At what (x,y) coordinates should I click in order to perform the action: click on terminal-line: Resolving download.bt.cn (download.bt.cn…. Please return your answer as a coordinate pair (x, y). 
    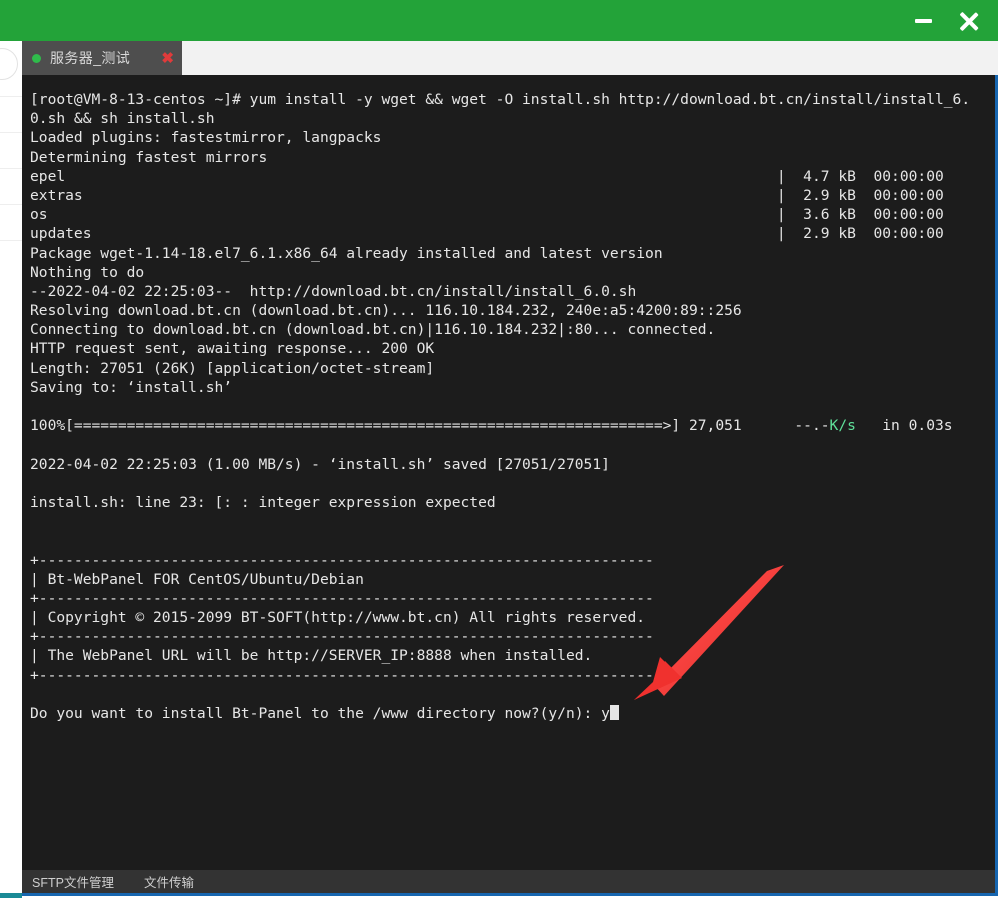
    Looking at the image, I should click on (386, 311).